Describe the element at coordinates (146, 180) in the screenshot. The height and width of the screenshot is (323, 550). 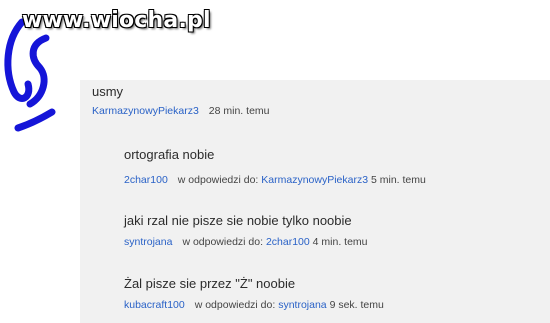
I see `author-link: 2char100` at that location.